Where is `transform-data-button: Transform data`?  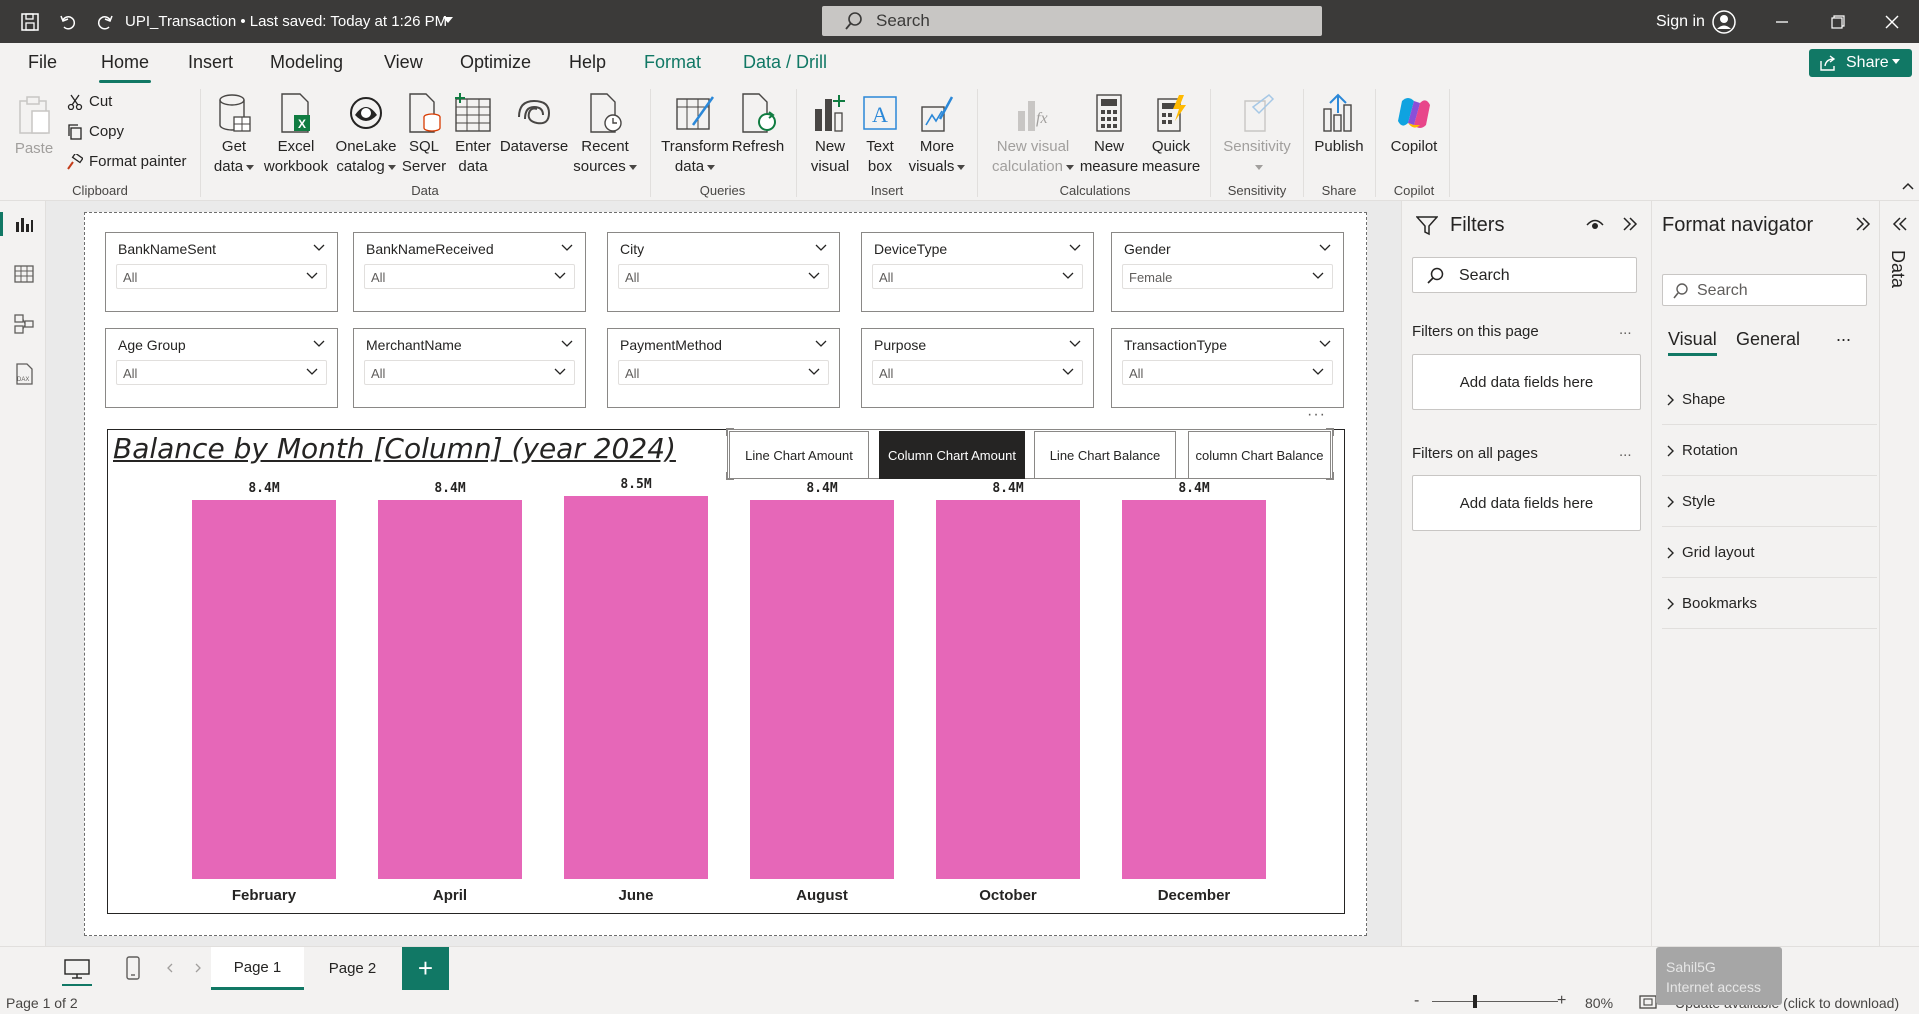
transform-data-button: Transform data is located at coordinates (695, 135).